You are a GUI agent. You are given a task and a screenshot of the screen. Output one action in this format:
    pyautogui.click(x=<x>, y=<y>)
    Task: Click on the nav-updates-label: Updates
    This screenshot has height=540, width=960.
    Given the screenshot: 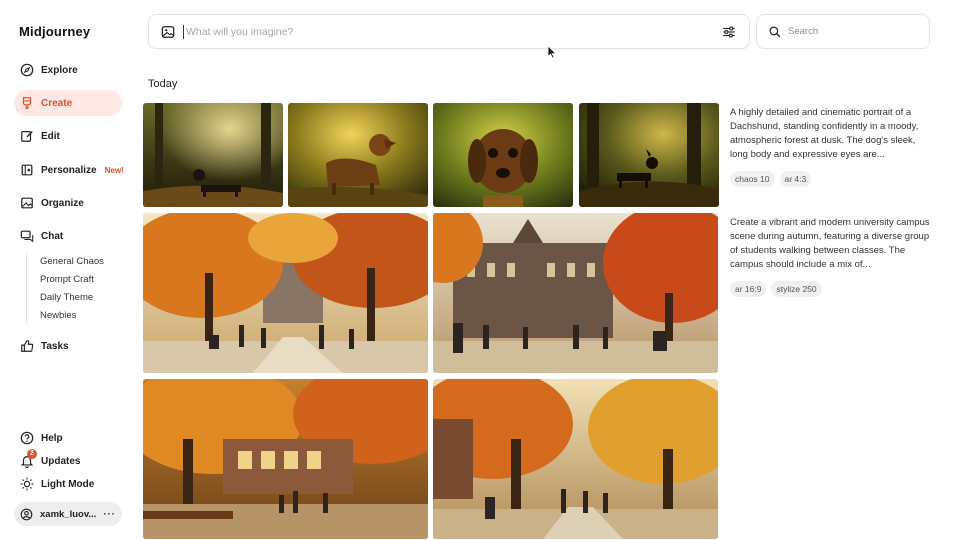 What is the action you would take?
    pyautogui.click(x=61, y=461)
    